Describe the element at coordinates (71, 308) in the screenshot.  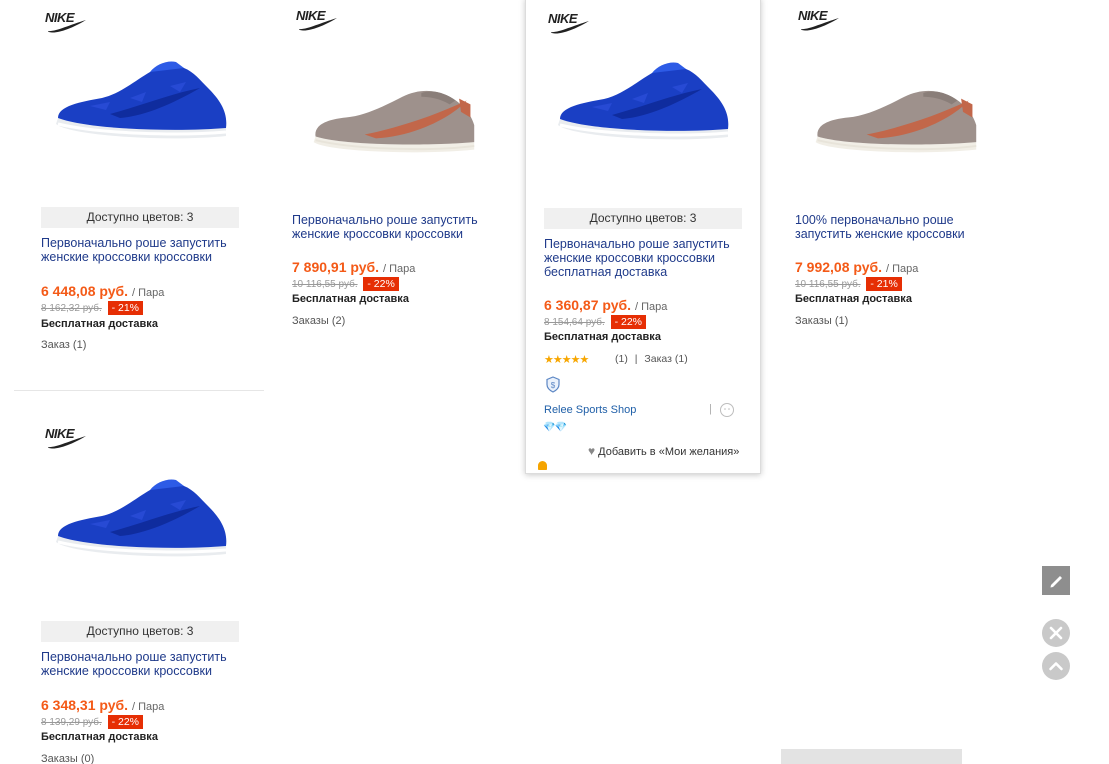
I see `old-price: 8 162,32 руб.` at that location.